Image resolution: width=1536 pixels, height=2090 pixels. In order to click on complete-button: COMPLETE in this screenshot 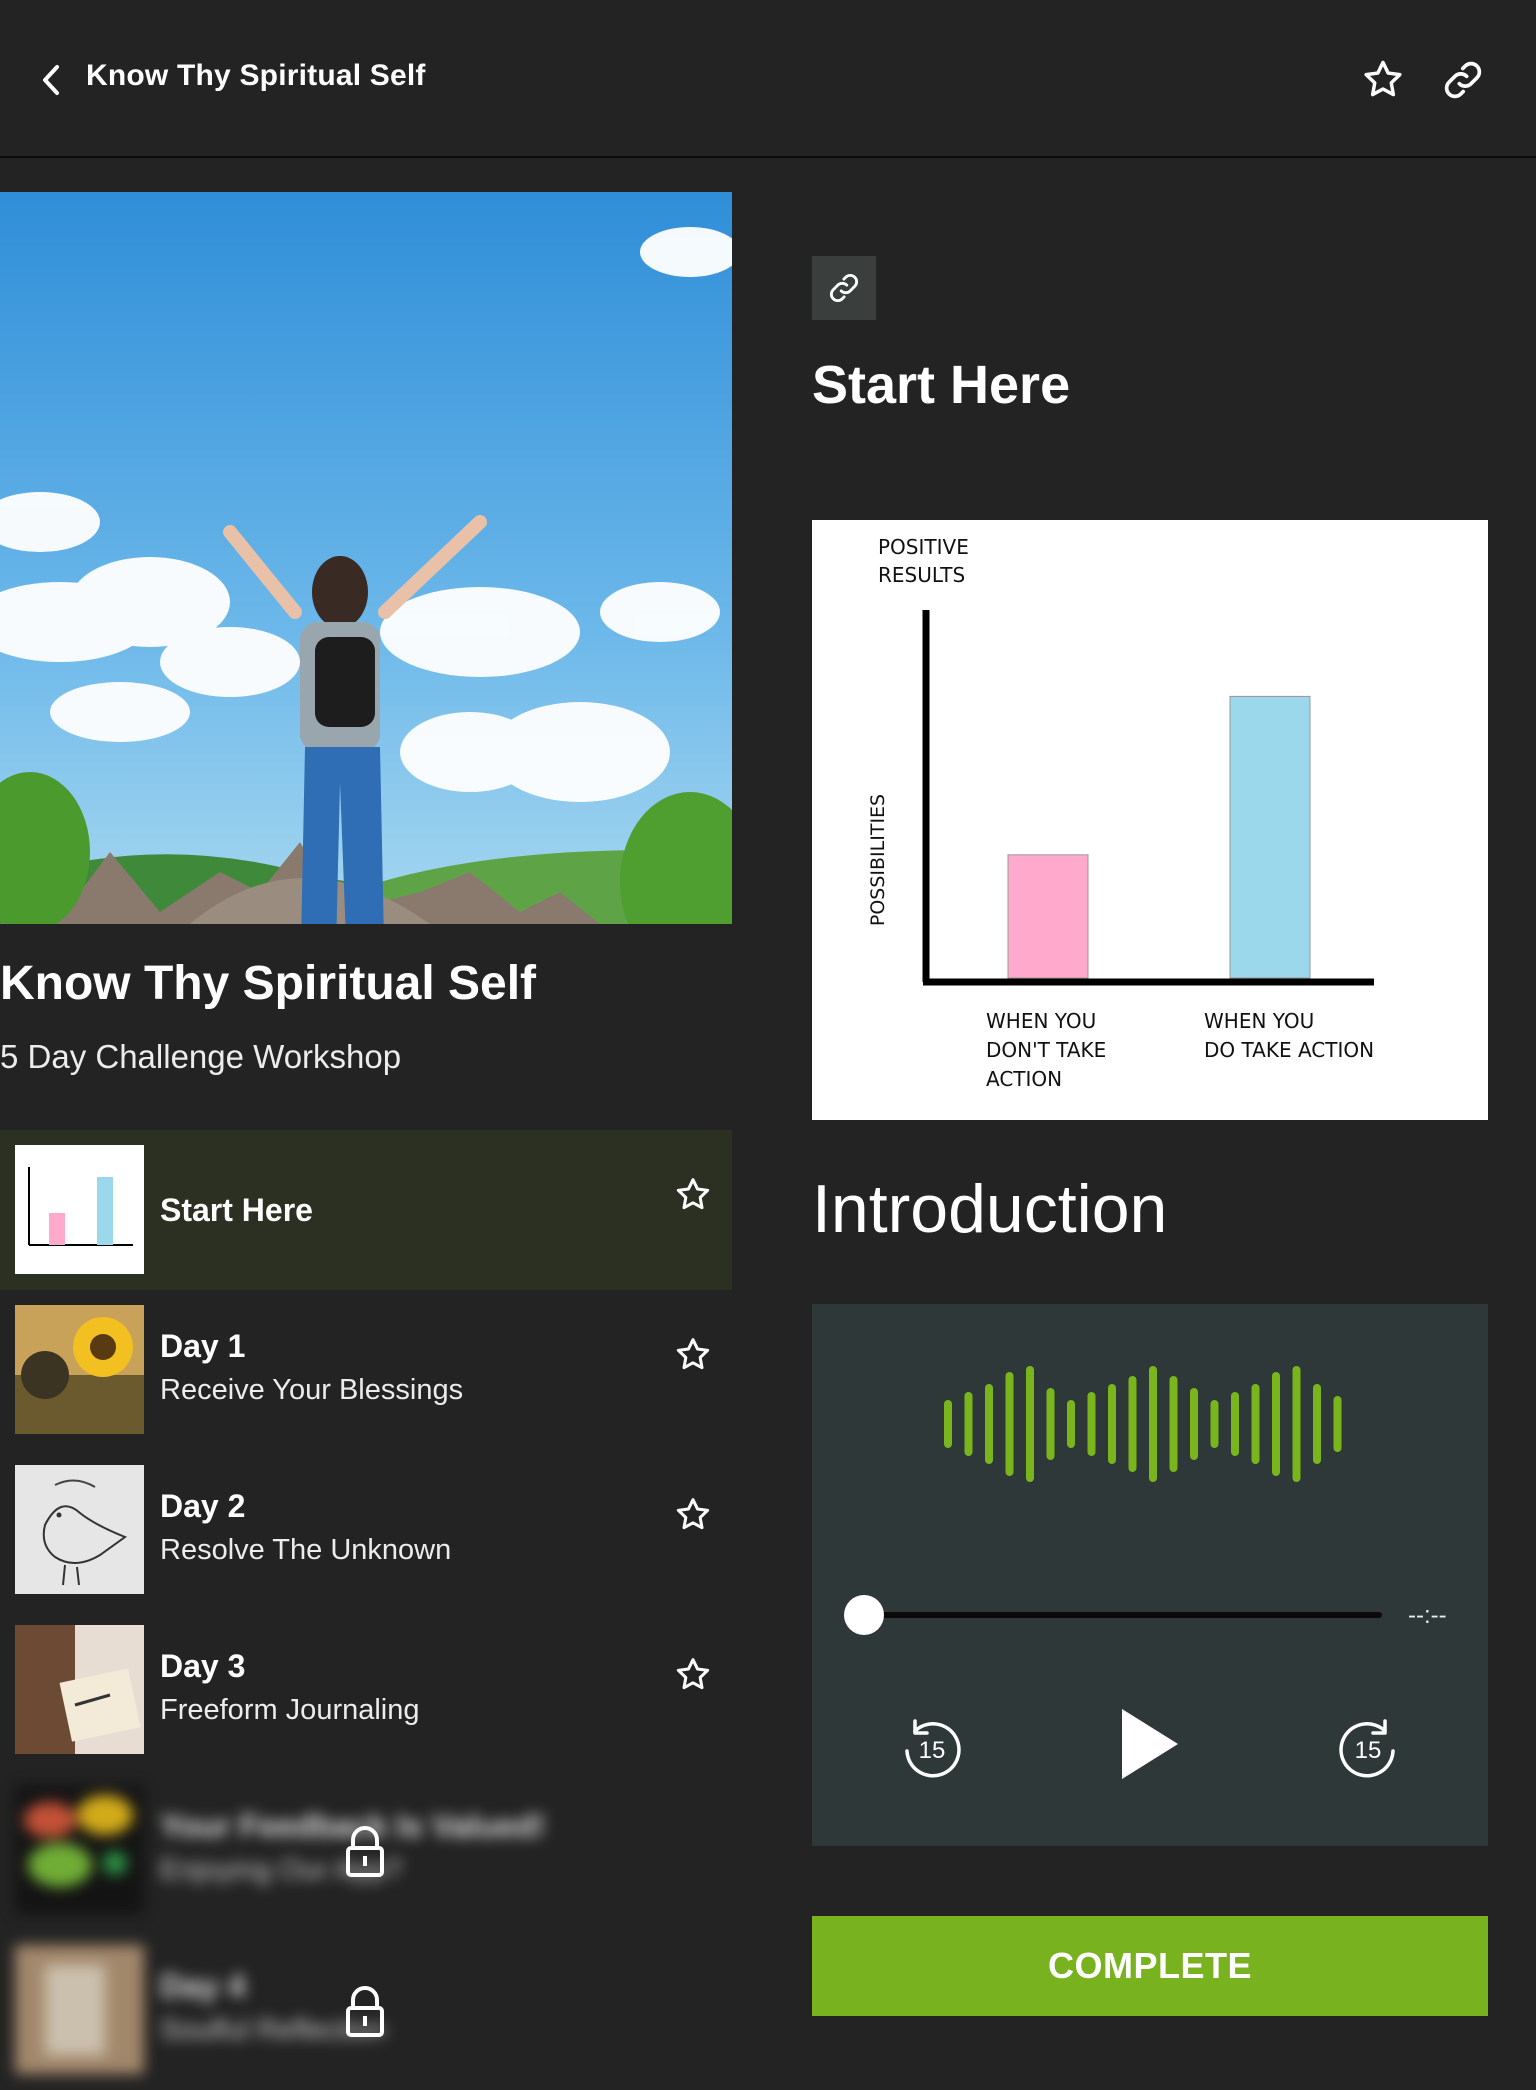, I will do `click(1150, 1966)`.